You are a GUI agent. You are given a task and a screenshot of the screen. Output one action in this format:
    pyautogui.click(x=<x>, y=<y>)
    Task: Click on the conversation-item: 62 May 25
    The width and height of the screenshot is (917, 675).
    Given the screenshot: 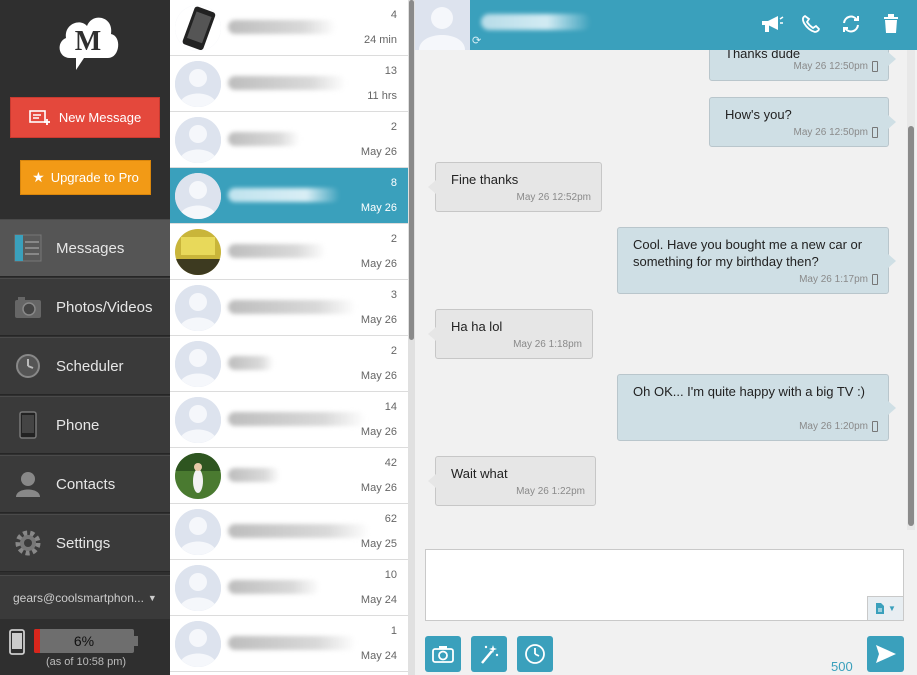 What is the action you would take?
    pyautogui.click(x=289, y=532)
    